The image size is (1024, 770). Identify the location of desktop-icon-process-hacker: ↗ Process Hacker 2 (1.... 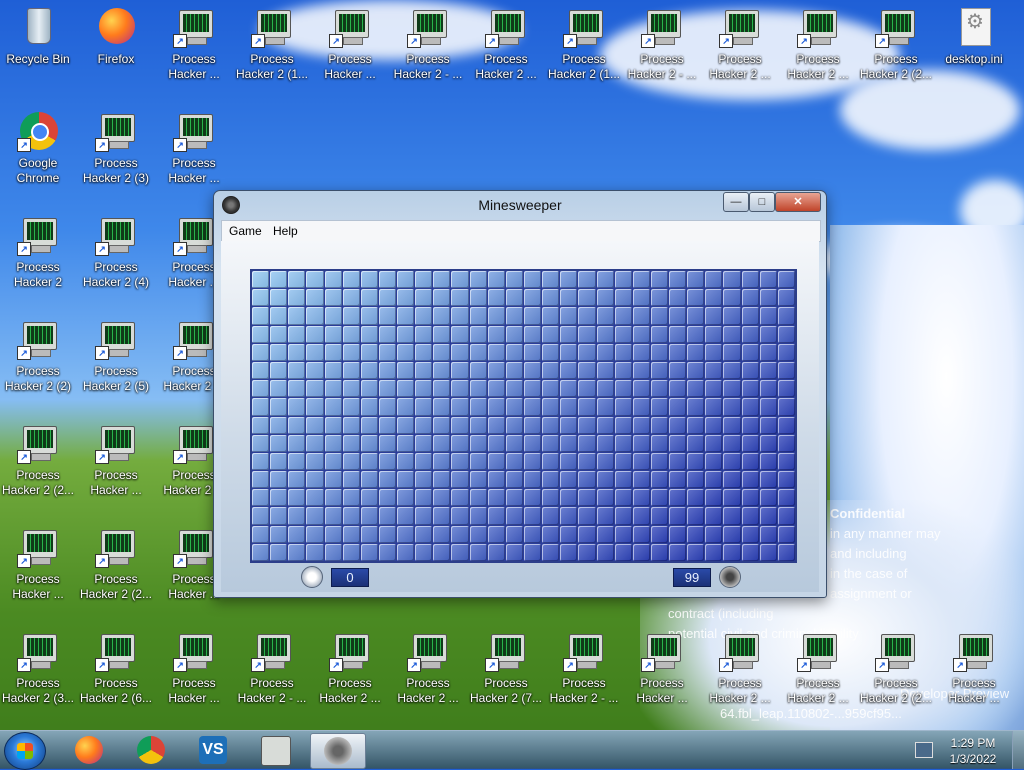
(272, 45).